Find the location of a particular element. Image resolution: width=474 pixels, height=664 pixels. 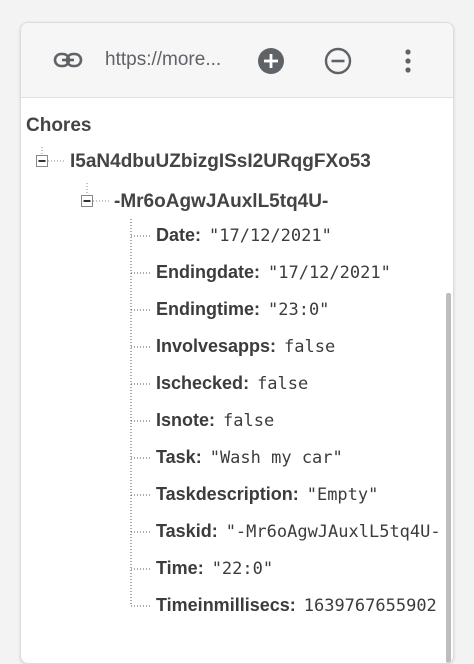

leaf-key: Isnote is located at coordinates (183, 420).